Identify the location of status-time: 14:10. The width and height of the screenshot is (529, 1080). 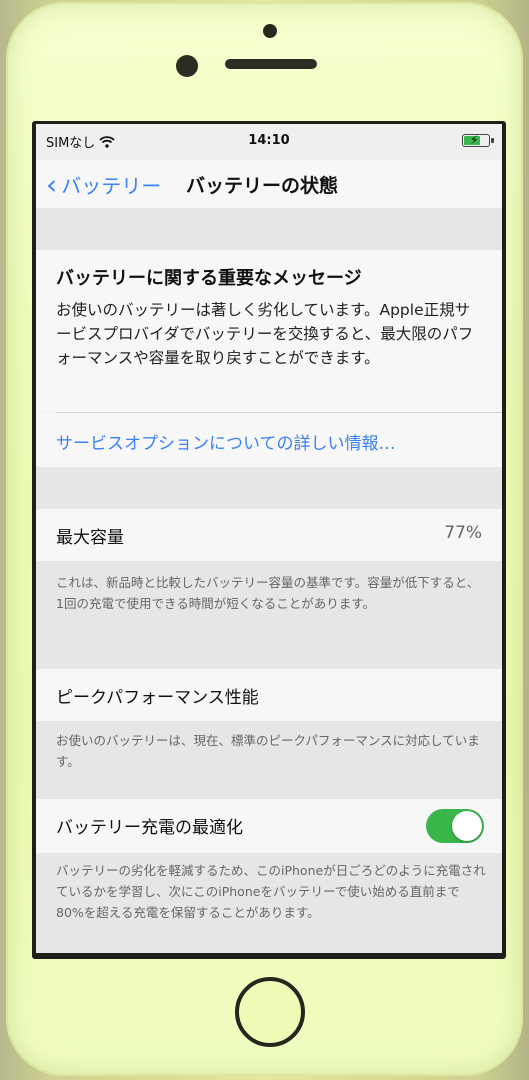
(269, 140).